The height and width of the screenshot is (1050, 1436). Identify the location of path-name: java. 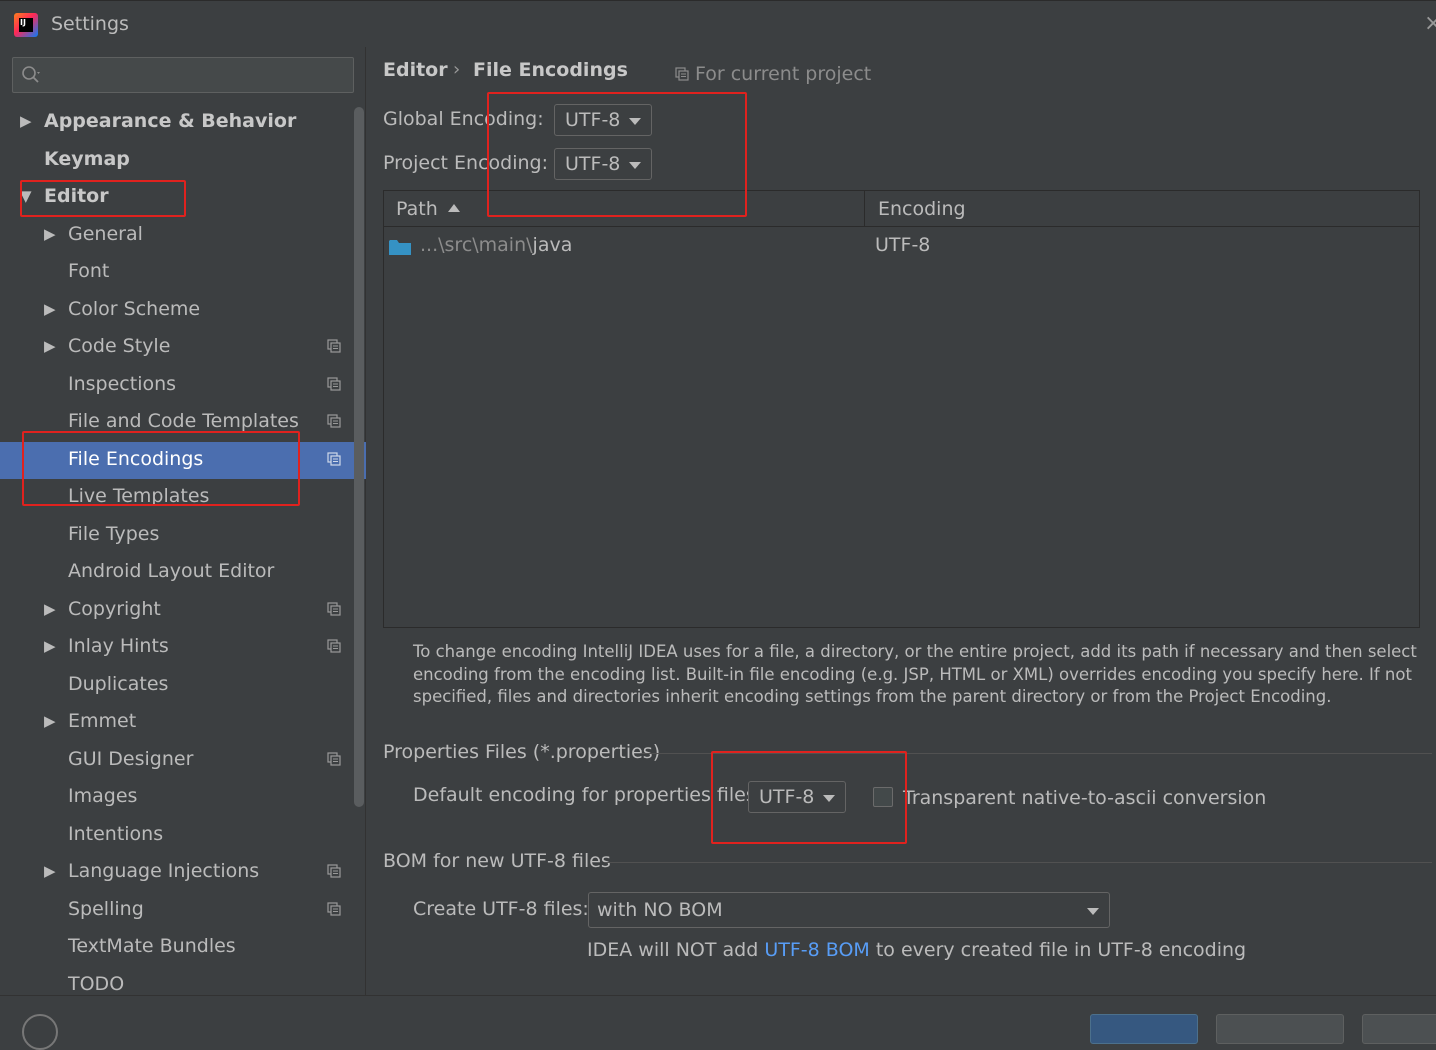
(552, 245).